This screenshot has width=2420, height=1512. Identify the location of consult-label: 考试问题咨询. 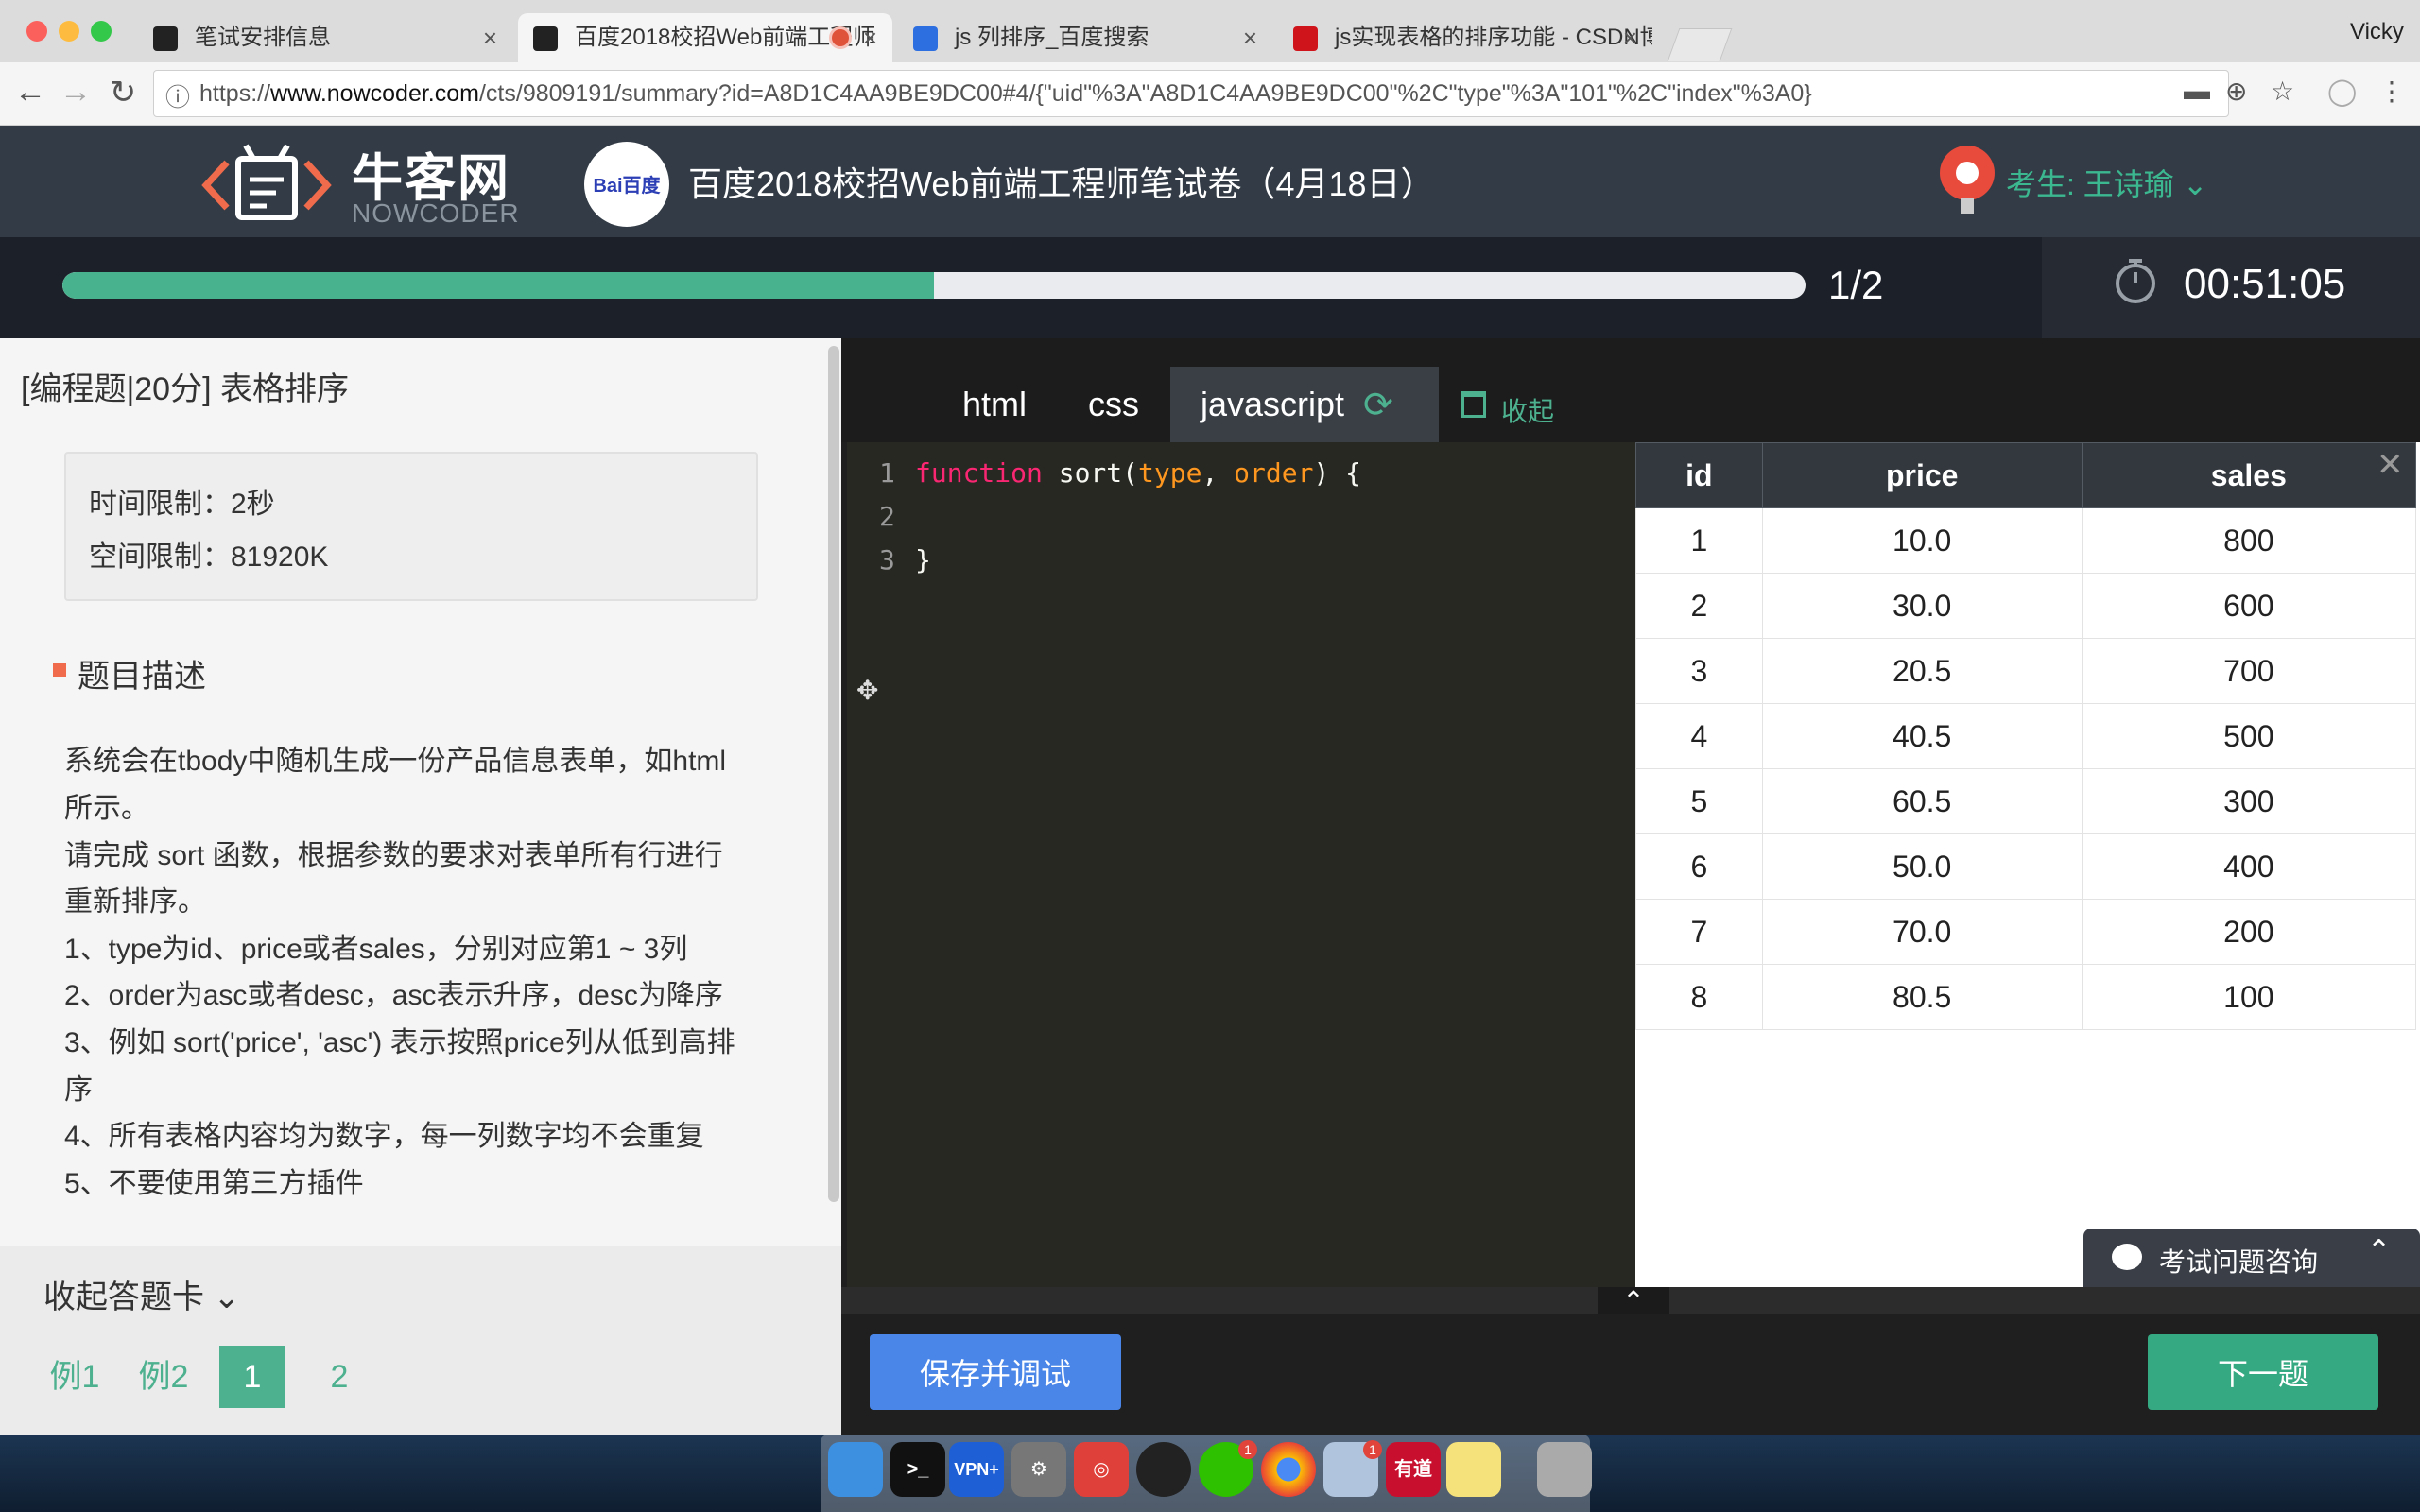
(2239, 1262).